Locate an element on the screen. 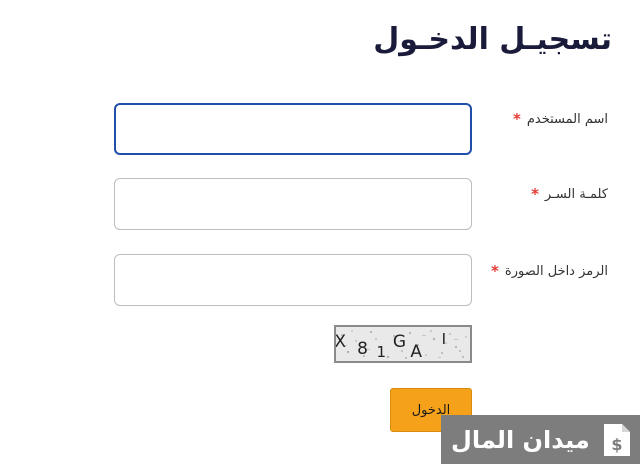  captcha-input is located at coordinates (293, 280).